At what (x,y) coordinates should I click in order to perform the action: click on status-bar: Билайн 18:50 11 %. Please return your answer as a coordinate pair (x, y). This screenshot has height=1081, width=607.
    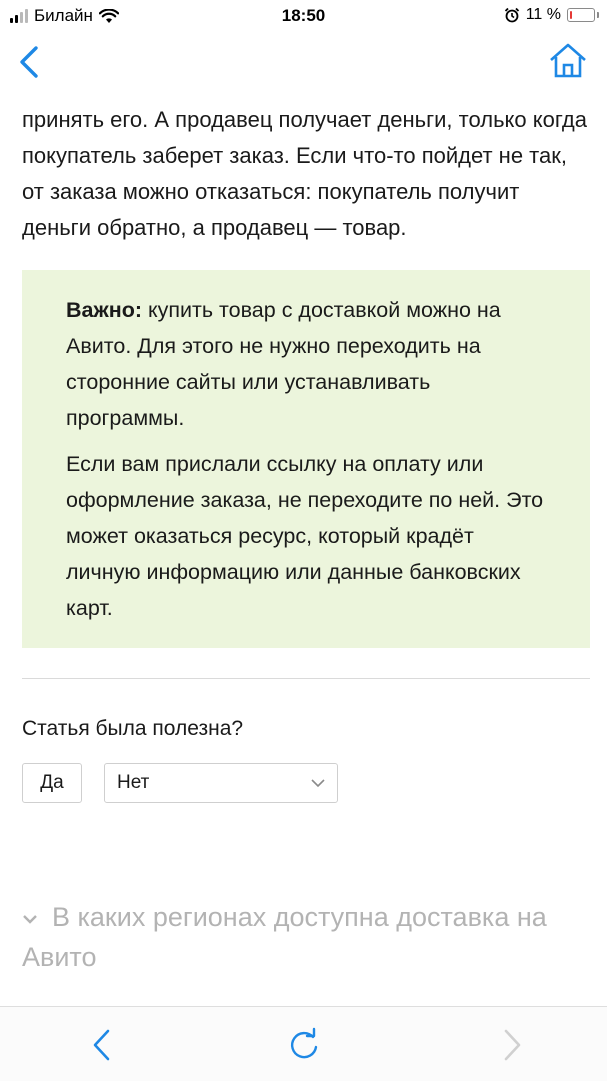
    Looking at the image, I should click on (303, 17).